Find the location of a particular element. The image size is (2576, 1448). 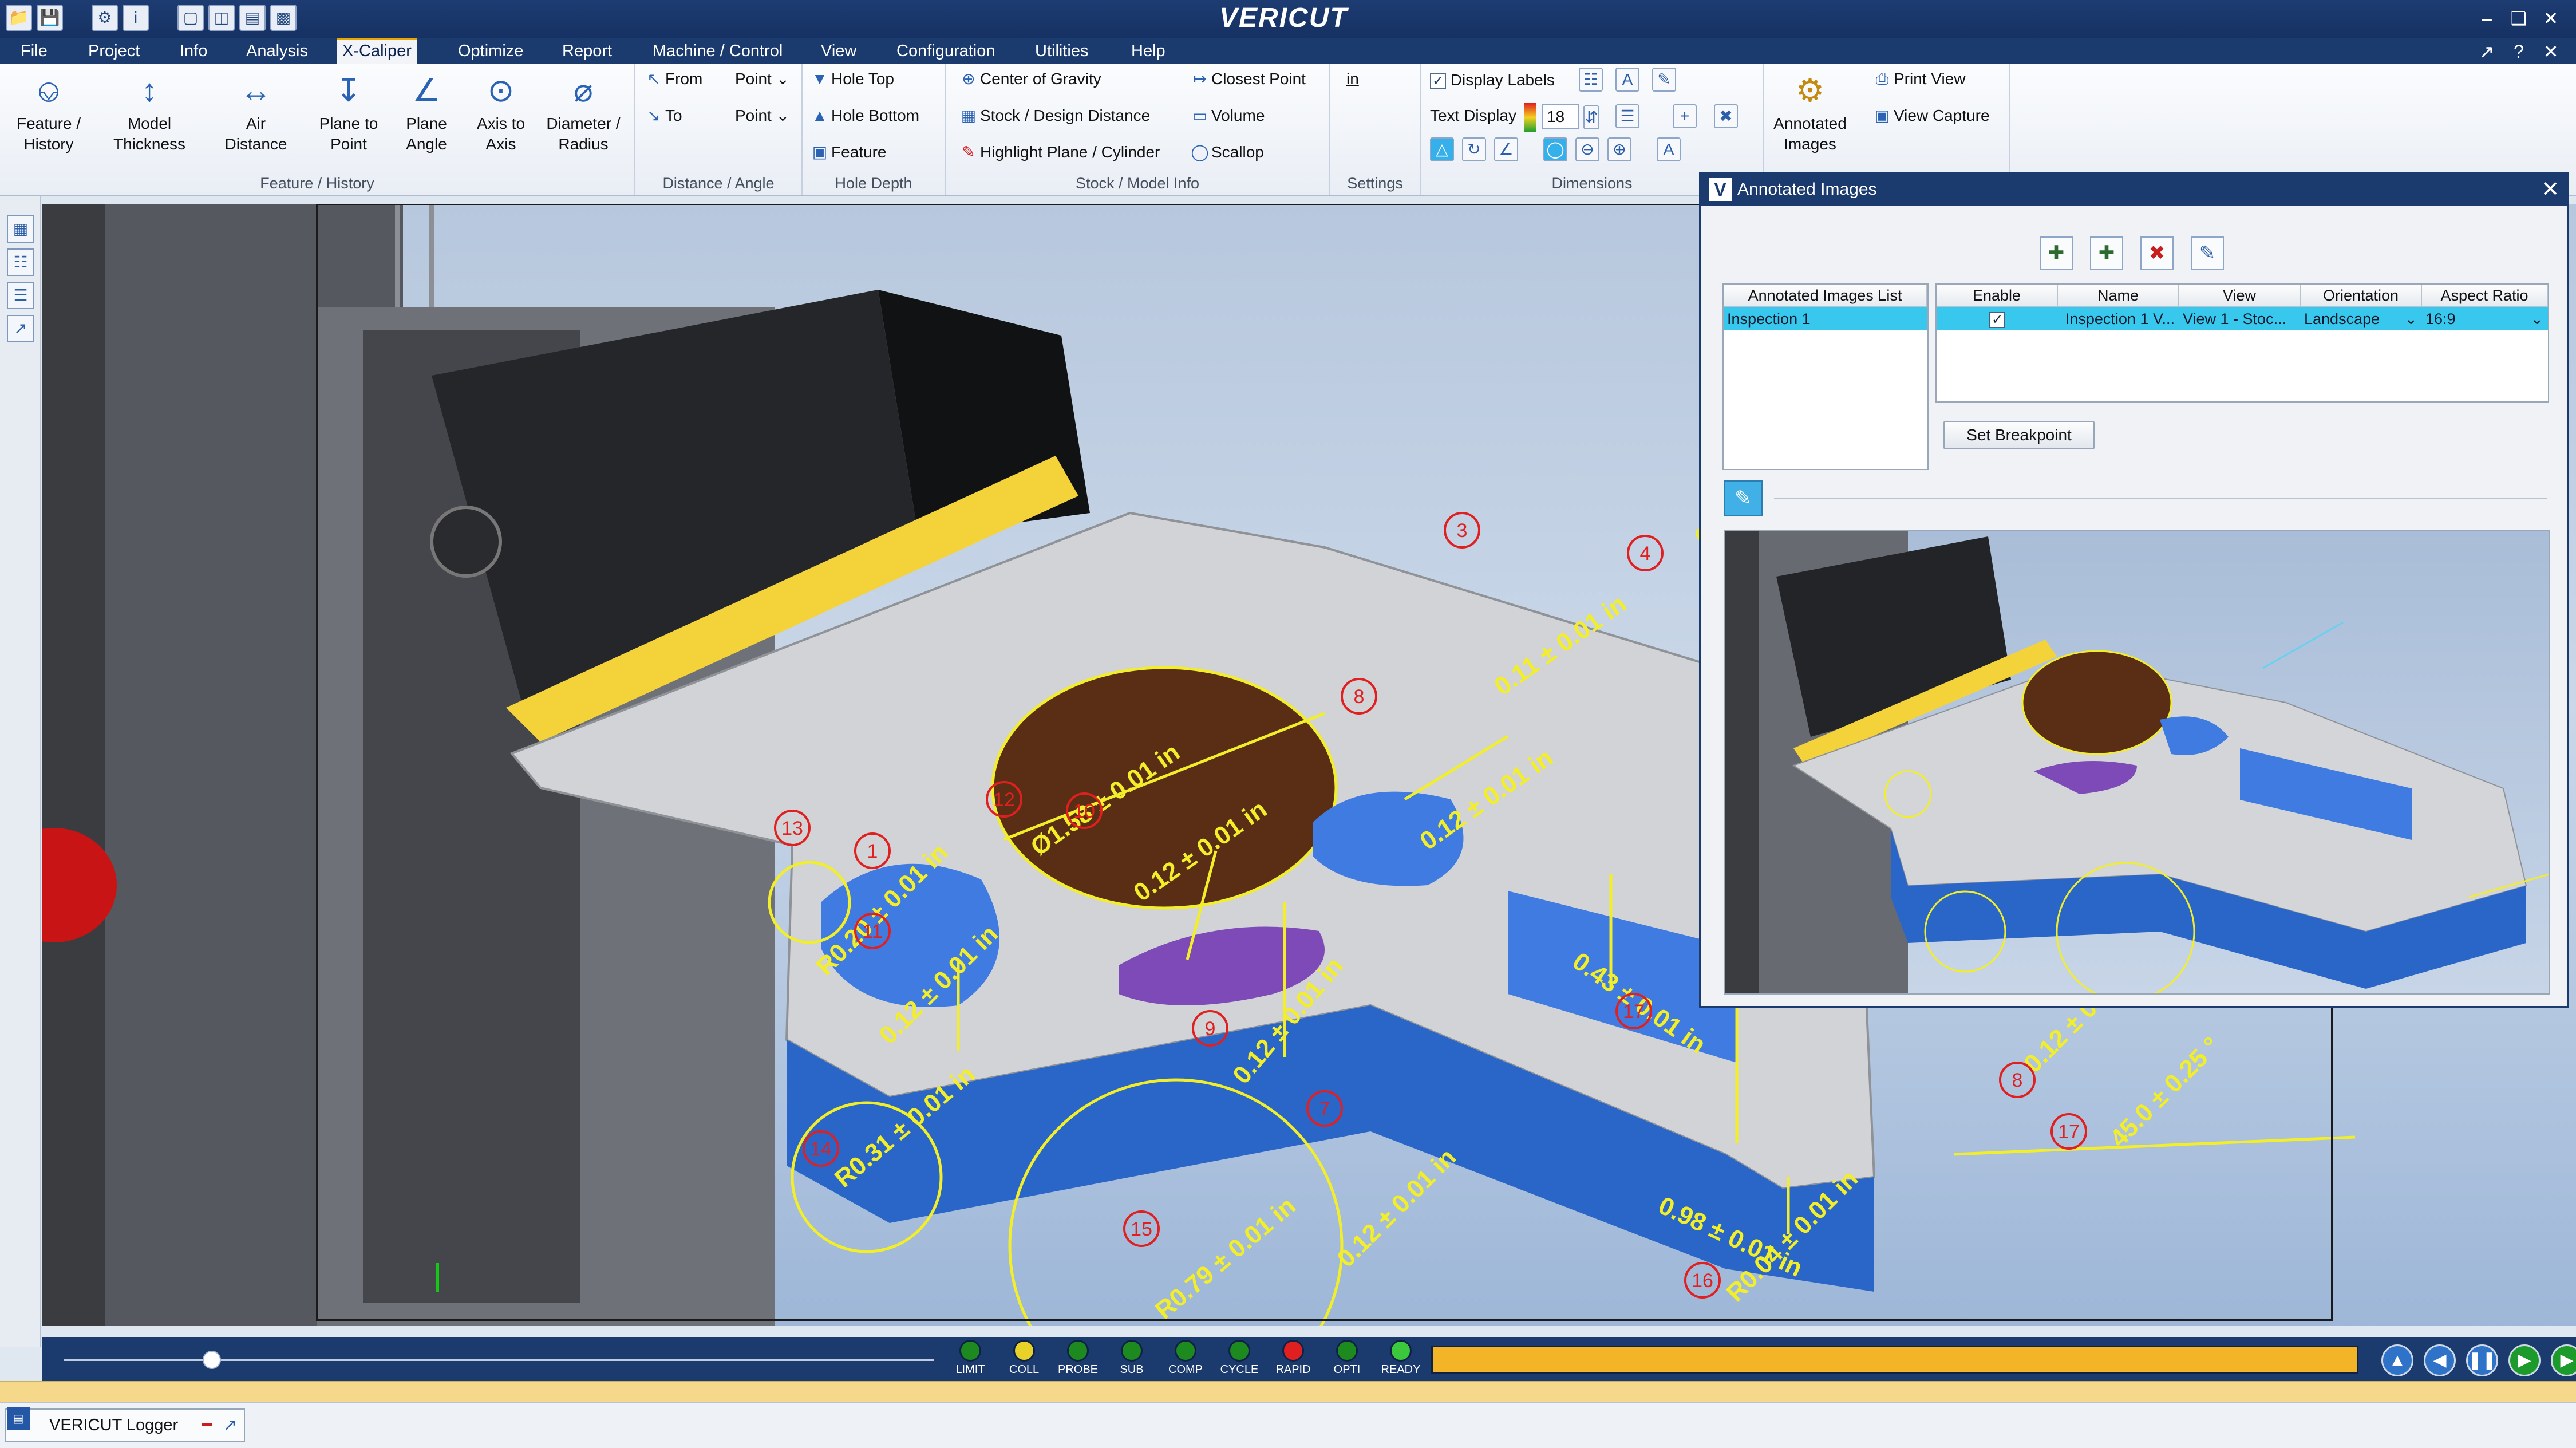

dimension-style-icon: ☰ is located at coordinates (1627, 116).